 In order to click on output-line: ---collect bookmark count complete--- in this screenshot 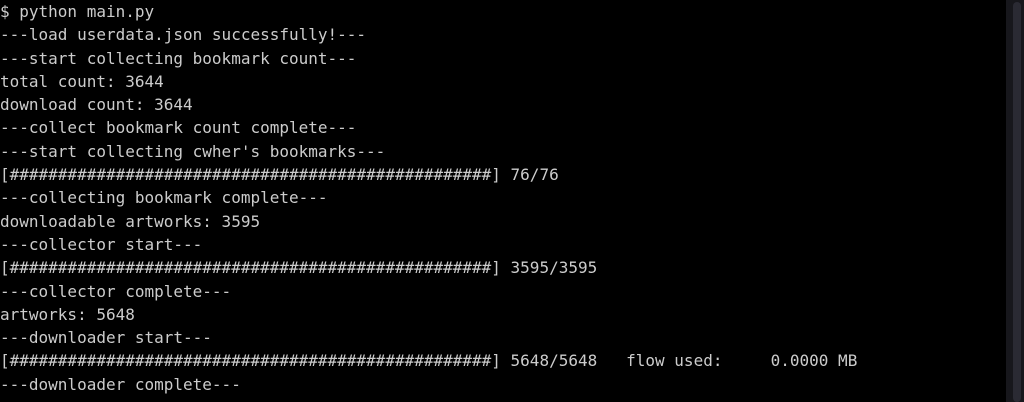, I will do `click(178, 128)`.